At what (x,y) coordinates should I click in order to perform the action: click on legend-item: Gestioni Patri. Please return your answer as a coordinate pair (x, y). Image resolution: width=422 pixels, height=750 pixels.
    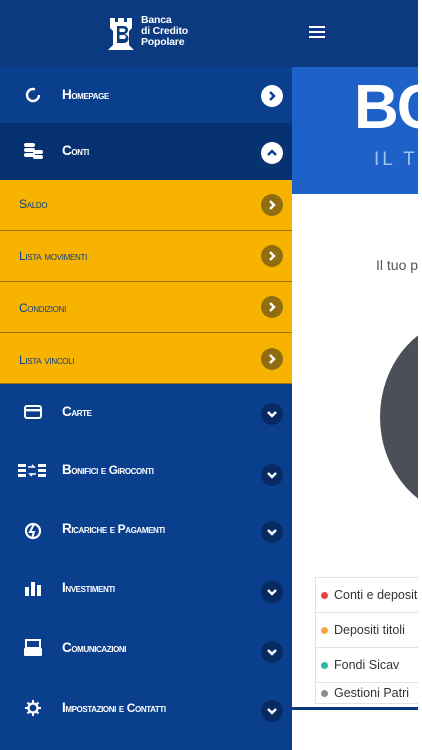
    Looking at the image, I should click on (366, 693).